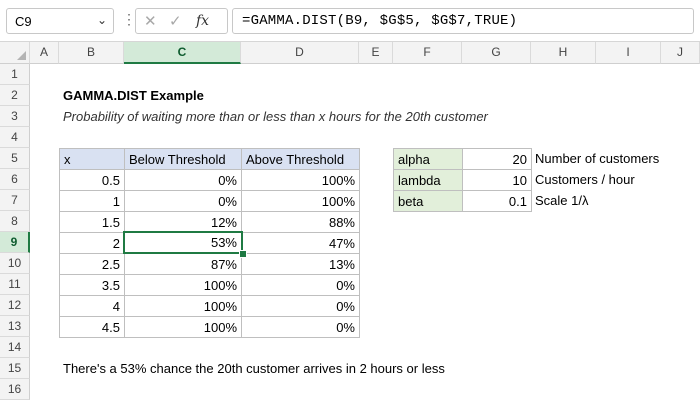  I want to click on row-header-15: 15, so click(15, 368).